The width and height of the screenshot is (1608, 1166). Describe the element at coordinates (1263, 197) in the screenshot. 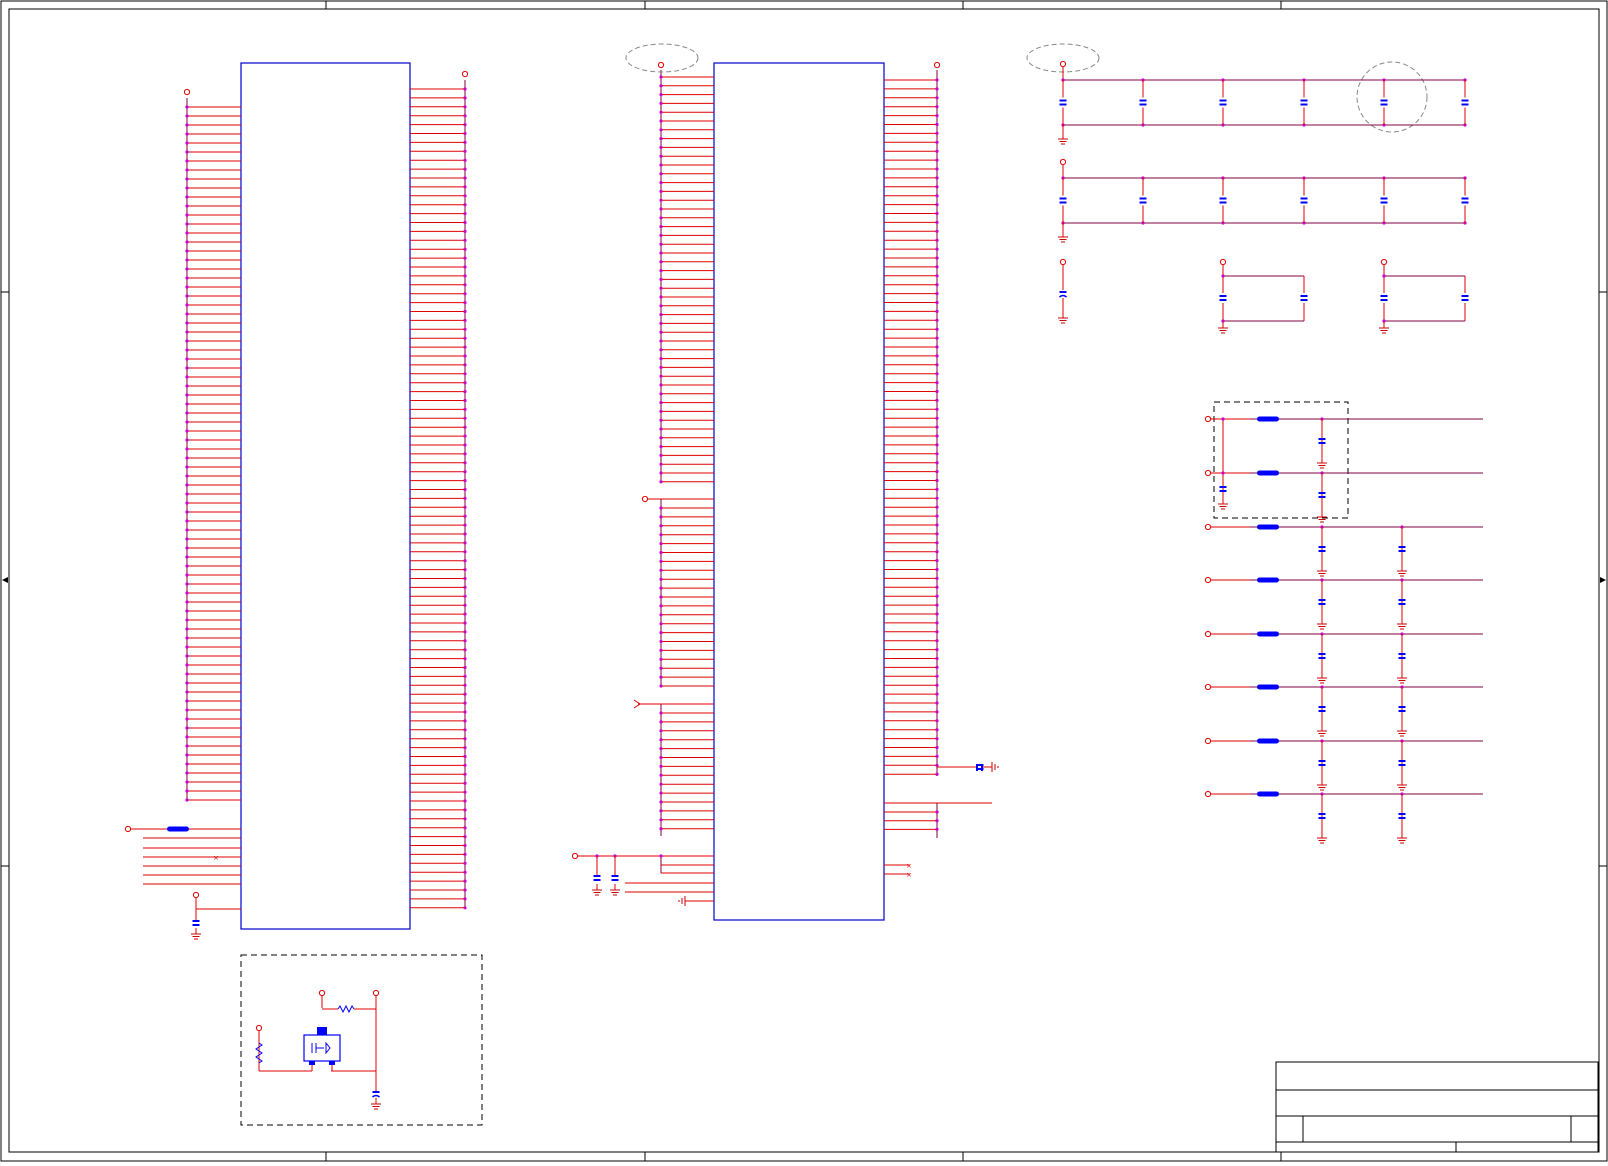

I see `decoupling-capacitors` at that location.